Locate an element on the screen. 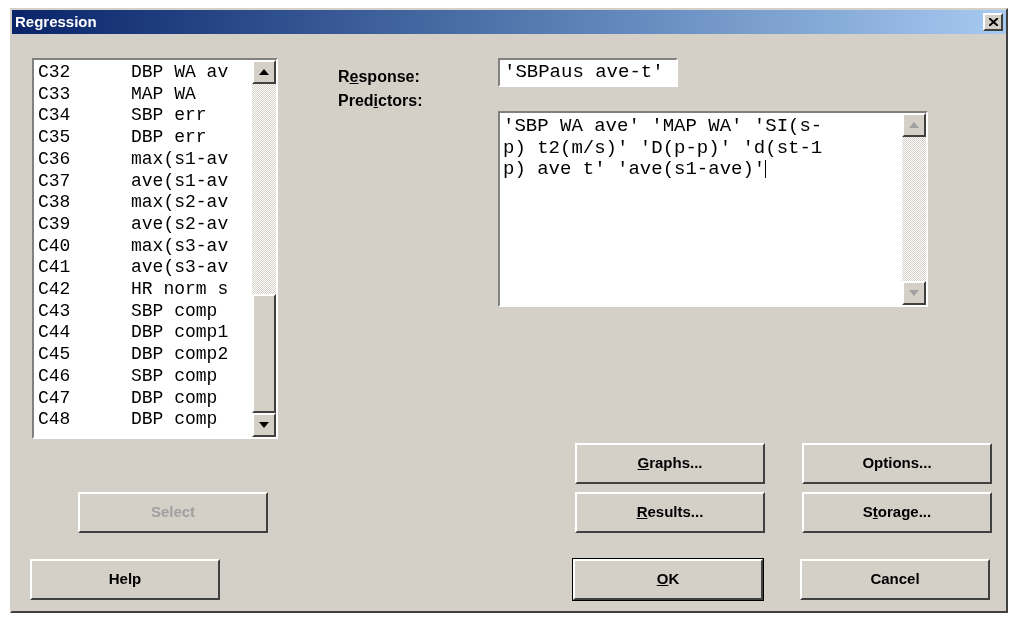 The height and width of the screenshot is (617, 1016). scroll-thumb is located at coordinates (264, 353).